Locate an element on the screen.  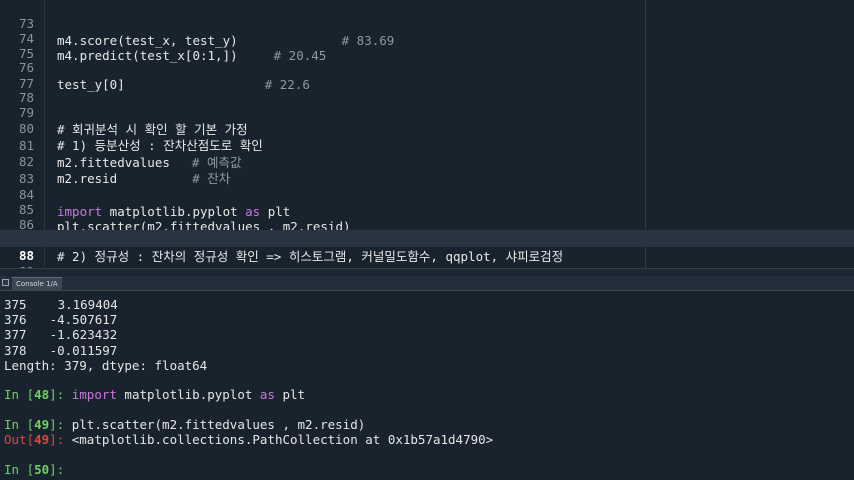
series-index: 378 is located at coordinates (15, 350).